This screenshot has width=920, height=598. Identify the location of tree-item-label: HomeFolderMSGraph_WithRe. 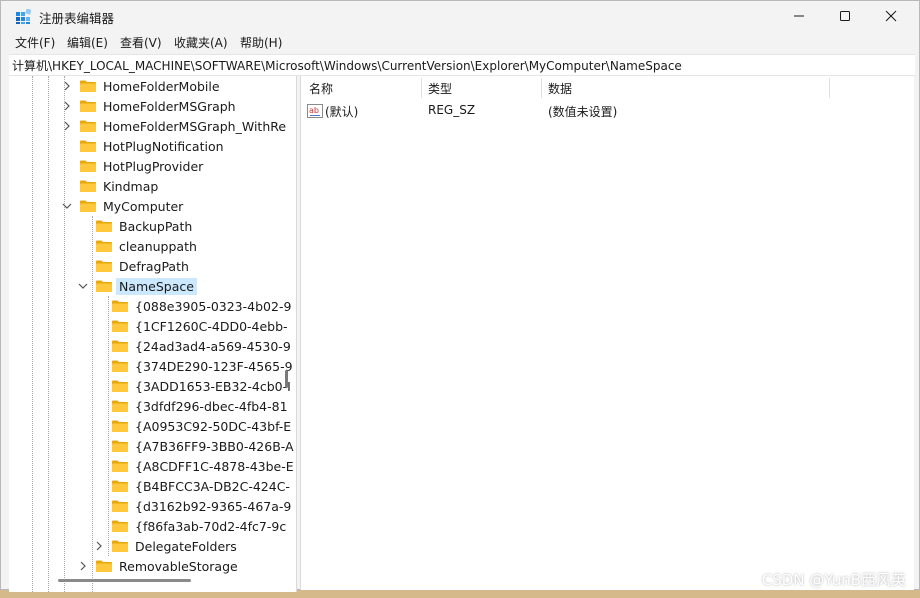
(195, 126).